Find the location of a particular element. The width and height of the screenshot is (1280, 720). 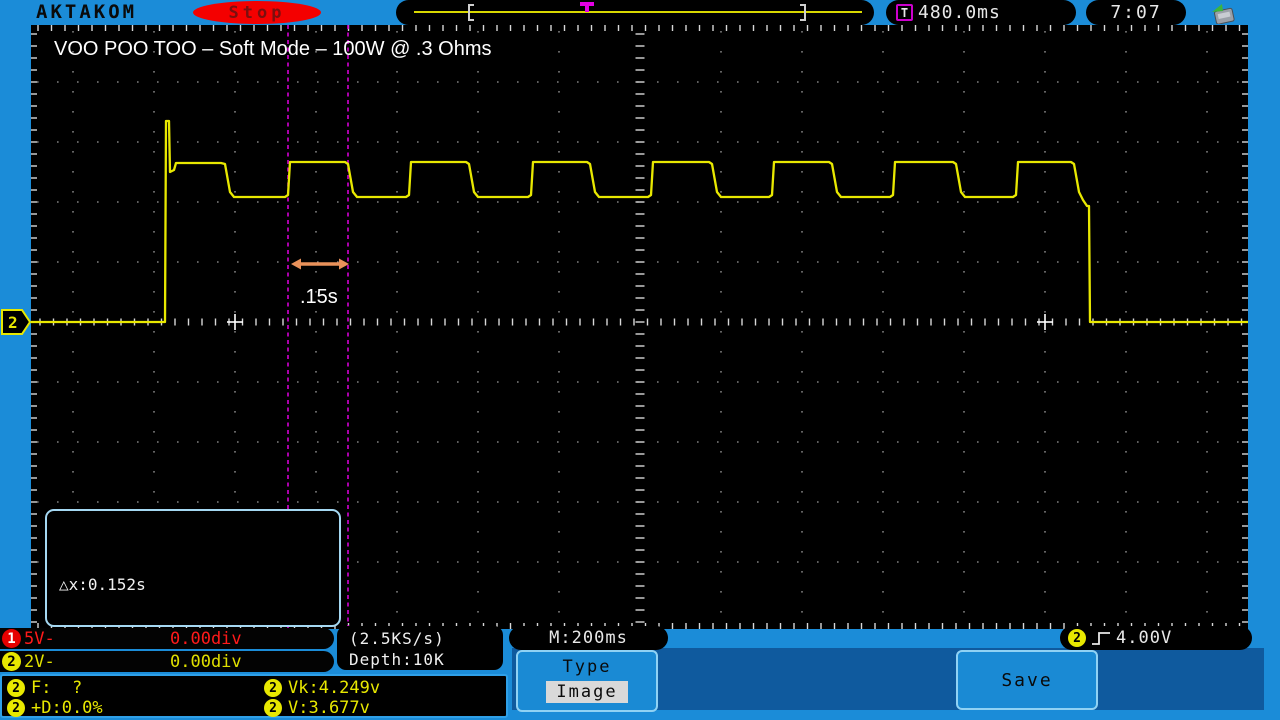

memory-depth: Depth:10K is located at coordinates (397, 659).